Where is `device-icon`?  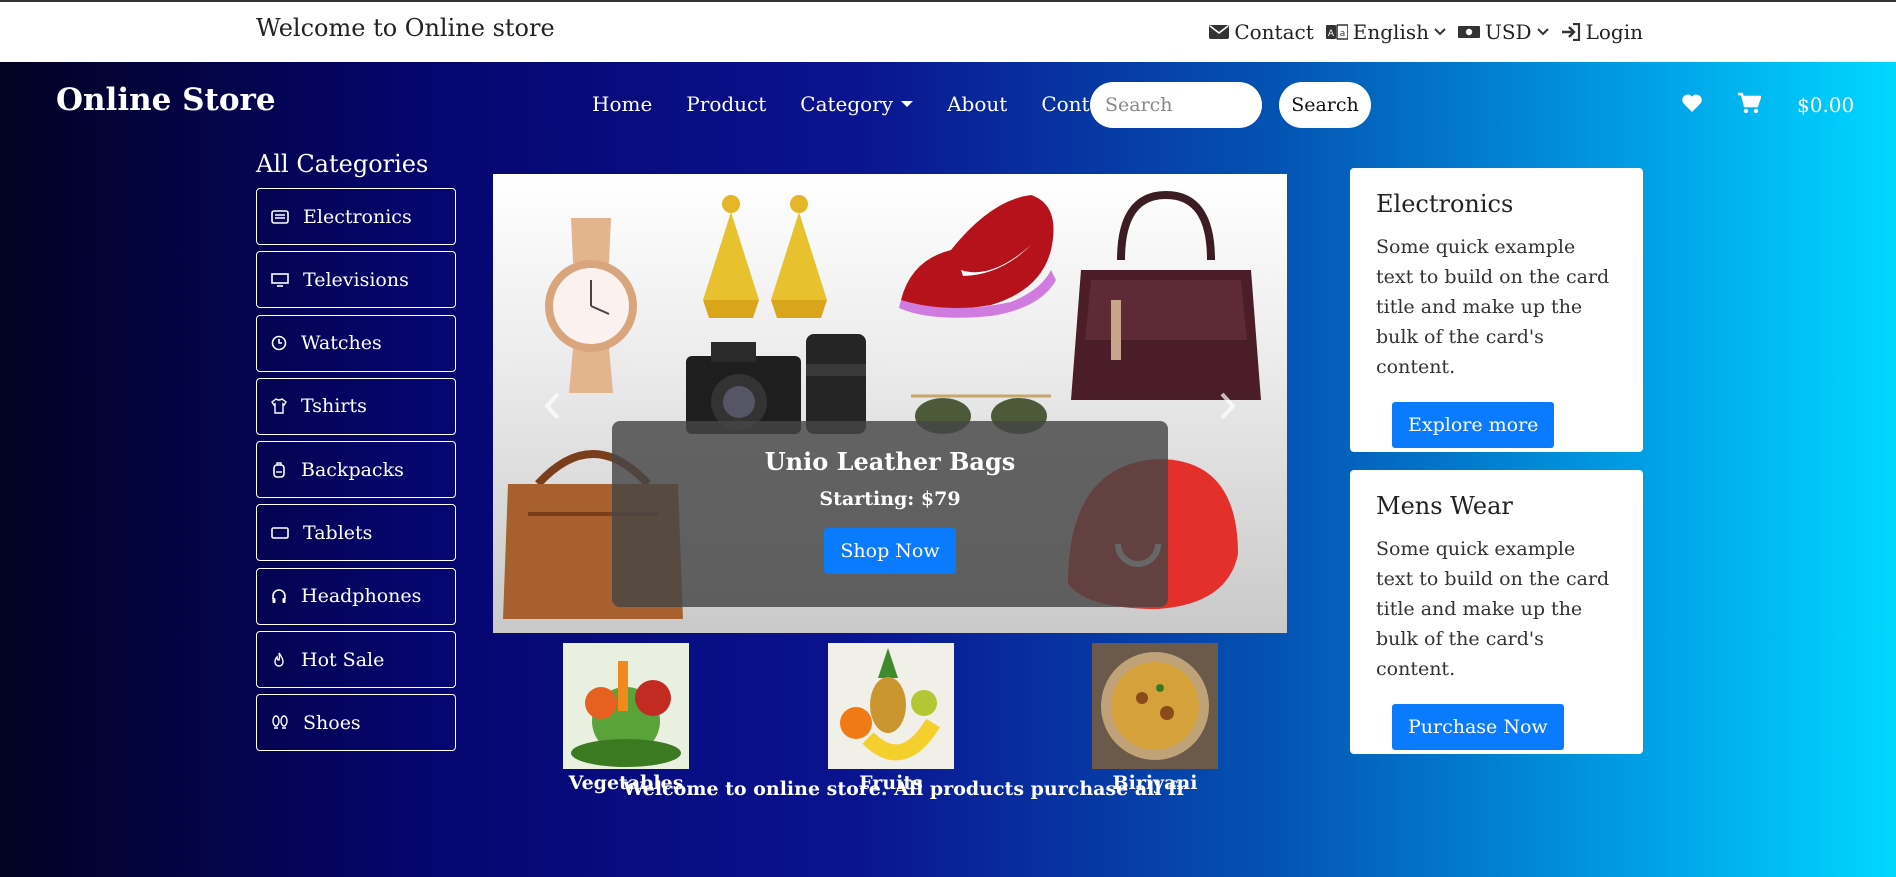 device-icon is located at coordinates (280, 216).